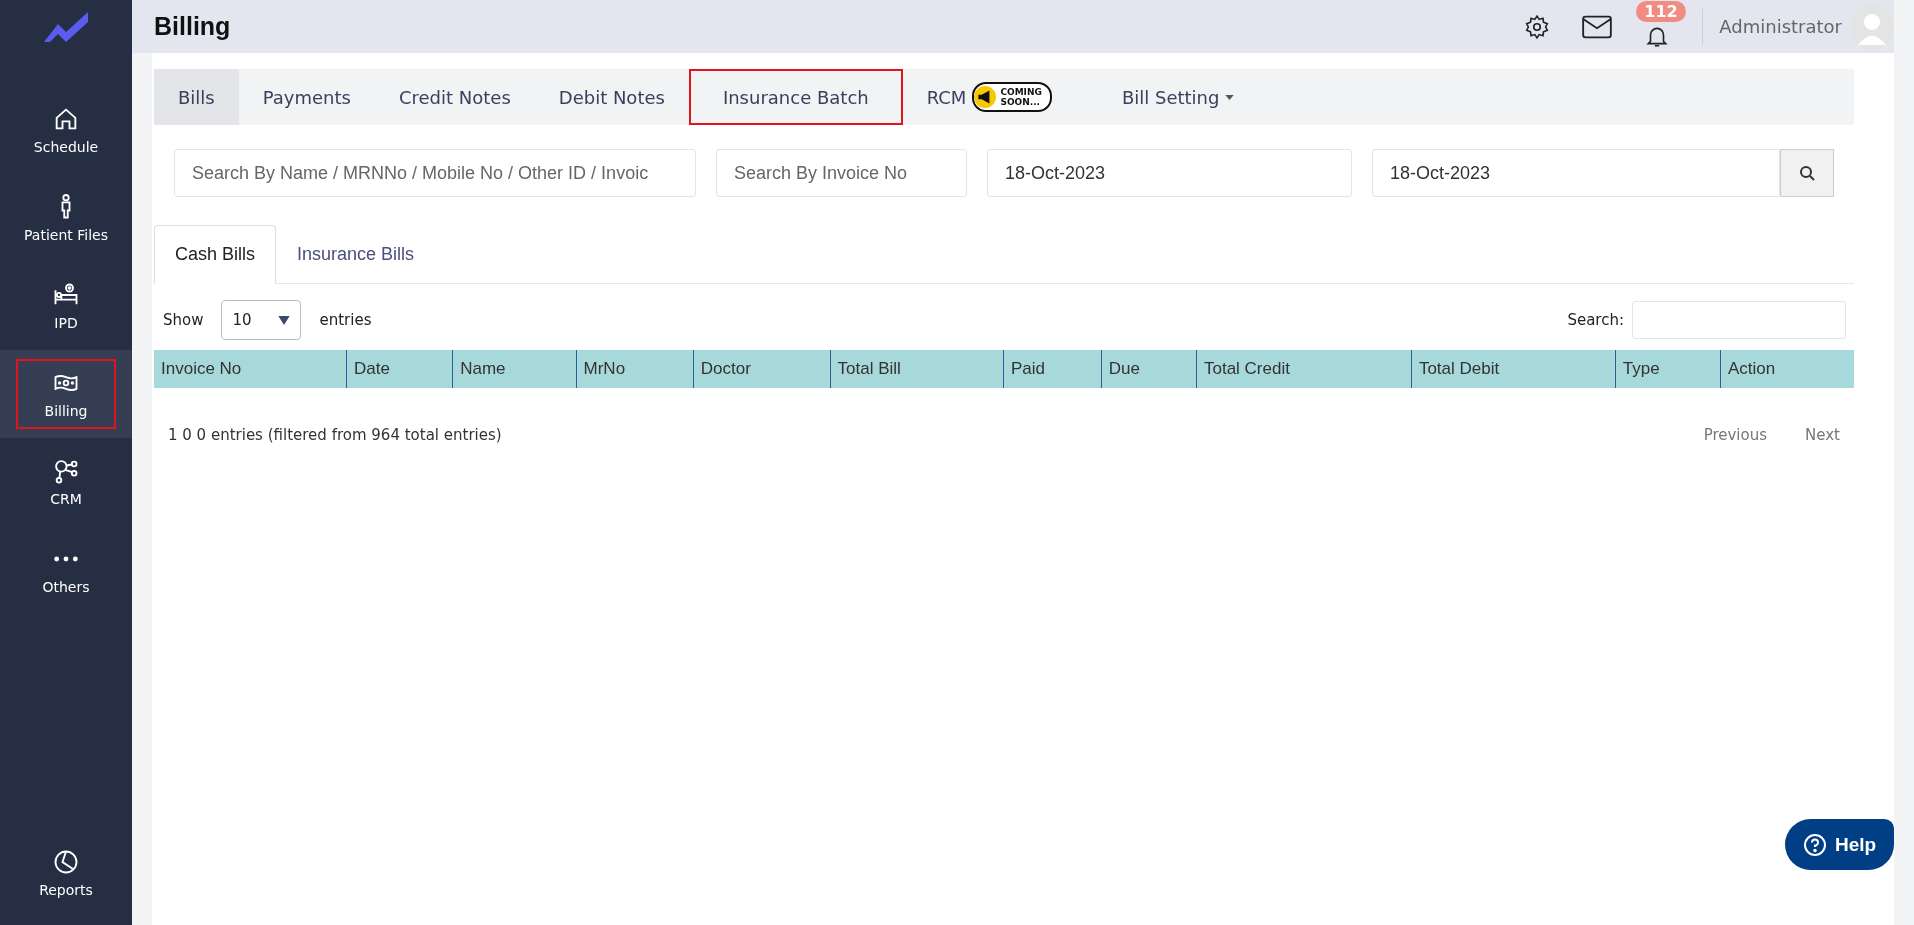  Describe the element at coordinates (66, 394) in the screenshot. I see `sidebar-item: Billing` at that location.